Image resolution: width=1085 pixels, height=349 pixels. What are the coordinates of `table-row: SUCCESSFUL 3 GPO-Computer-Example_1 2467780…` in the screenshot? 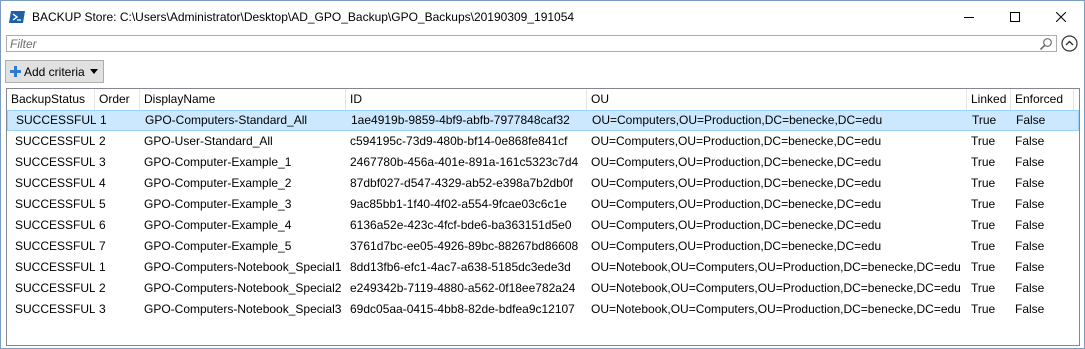 It's located at (543, 162).